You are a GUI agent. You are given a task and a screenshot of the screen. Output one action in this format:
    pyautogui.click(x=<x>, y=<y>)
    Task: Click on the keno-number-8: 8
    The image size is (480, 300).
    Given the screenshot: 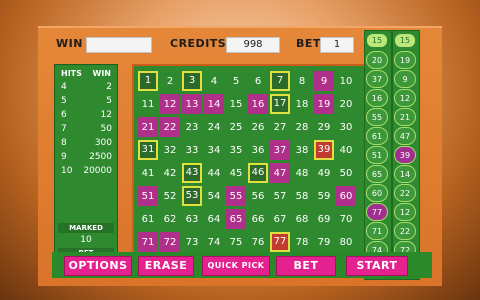 What is the action you would take?
    pyautogui.click(x=302, y=81)
    